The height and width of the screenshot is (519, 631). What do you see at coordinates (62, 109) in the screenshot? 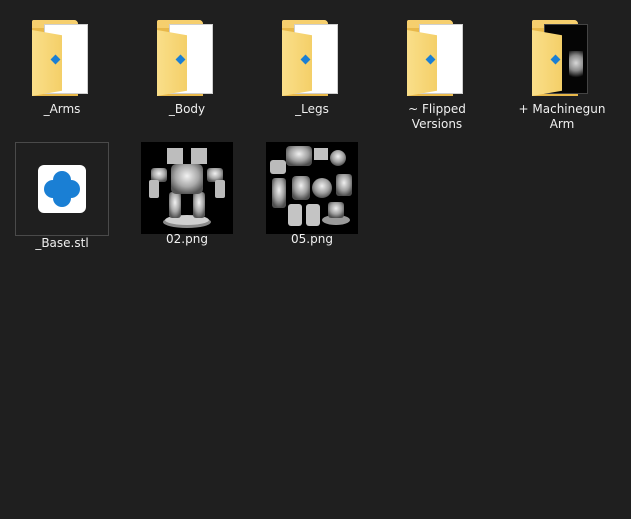
I see `folder-label: _Arms` at bounding box center [62, 109].